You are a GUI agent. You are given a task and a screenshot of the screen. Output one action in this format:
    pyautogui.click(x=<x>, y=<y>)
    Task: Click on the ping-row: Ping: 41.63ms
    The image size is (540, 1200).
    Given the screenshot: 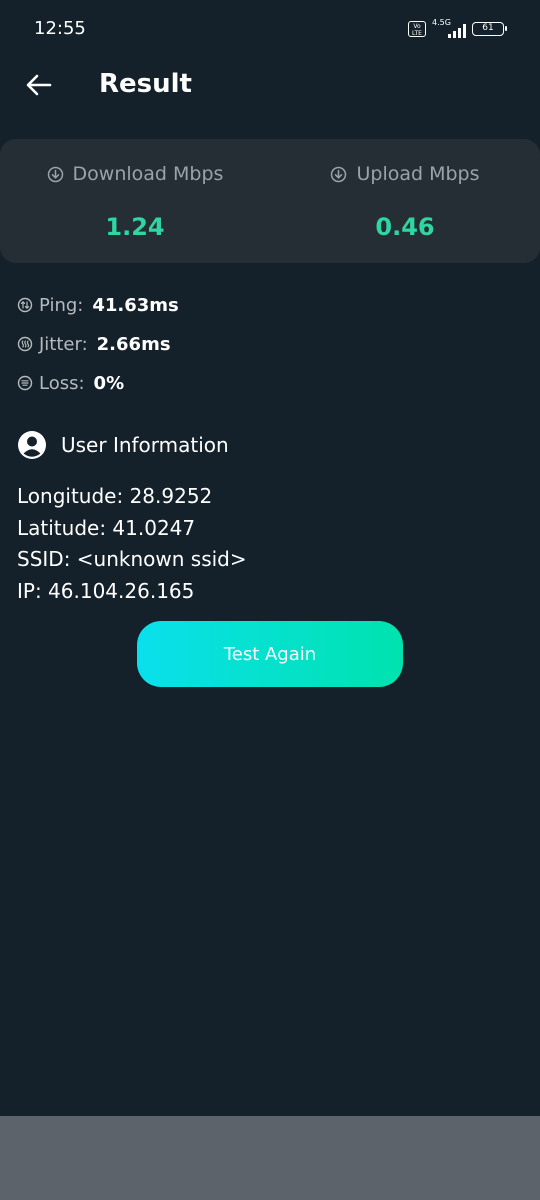 What is the action you would take?
    pyautogui.click(x=98, y=305)
    